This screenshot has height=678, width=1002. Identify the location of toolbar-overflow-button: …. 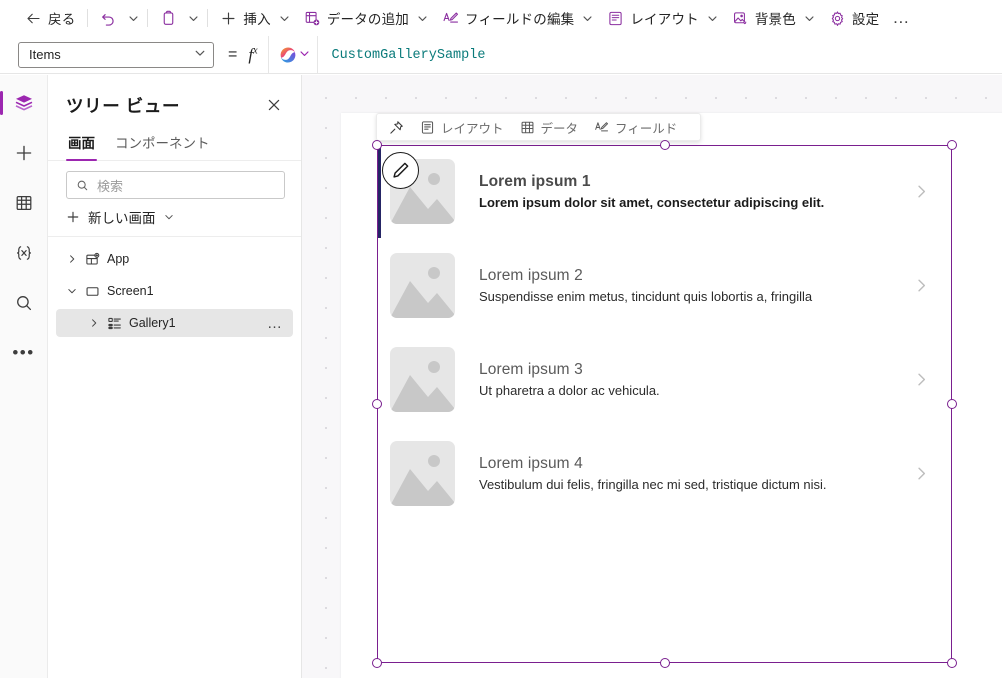
(901, 18).